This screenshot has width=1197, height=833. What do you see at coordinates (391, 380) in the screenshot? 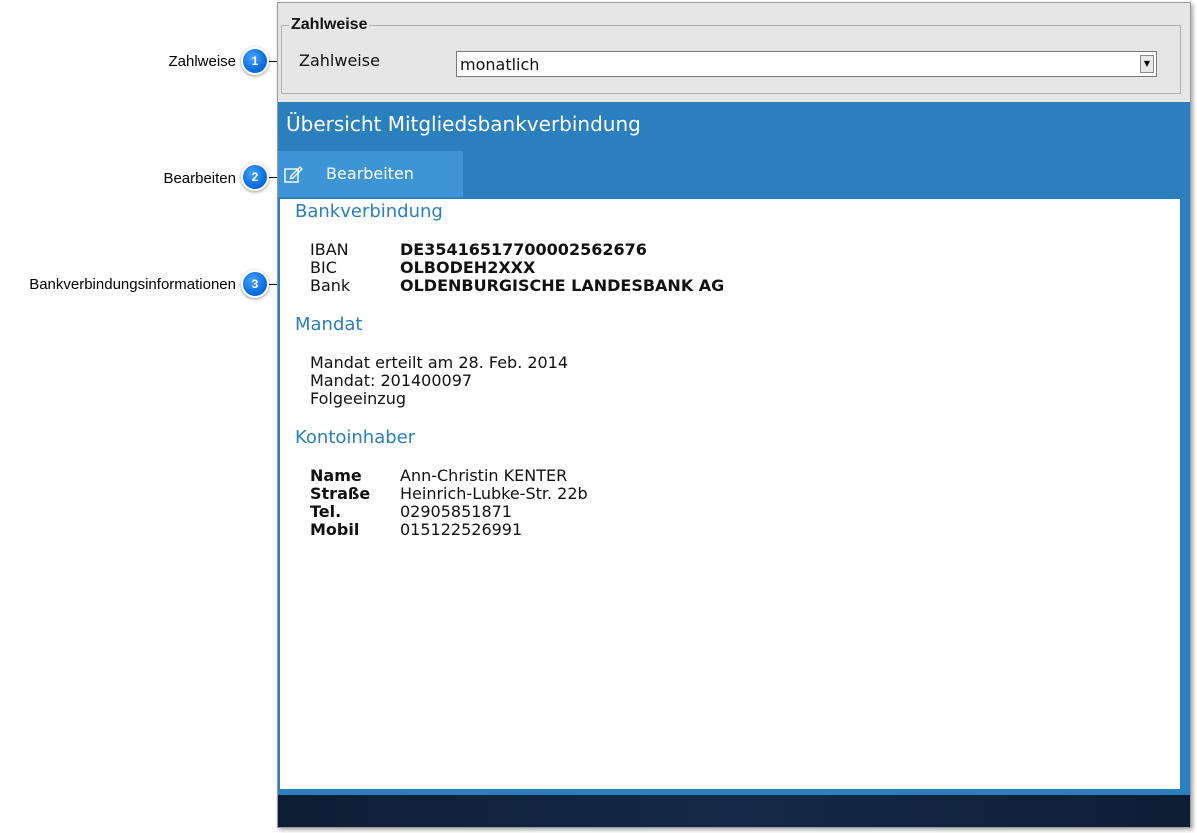
I see `mandate-line: Mandat: 201400097` at bounding box center [391, 380].